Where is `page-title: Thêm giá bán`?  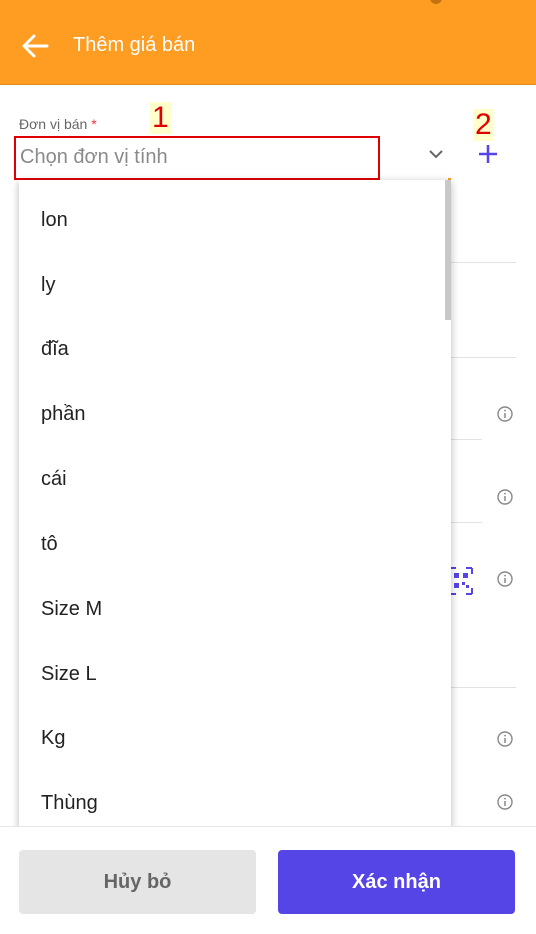
page-title: Thêm giá bán is located at coordinates (134, 45).